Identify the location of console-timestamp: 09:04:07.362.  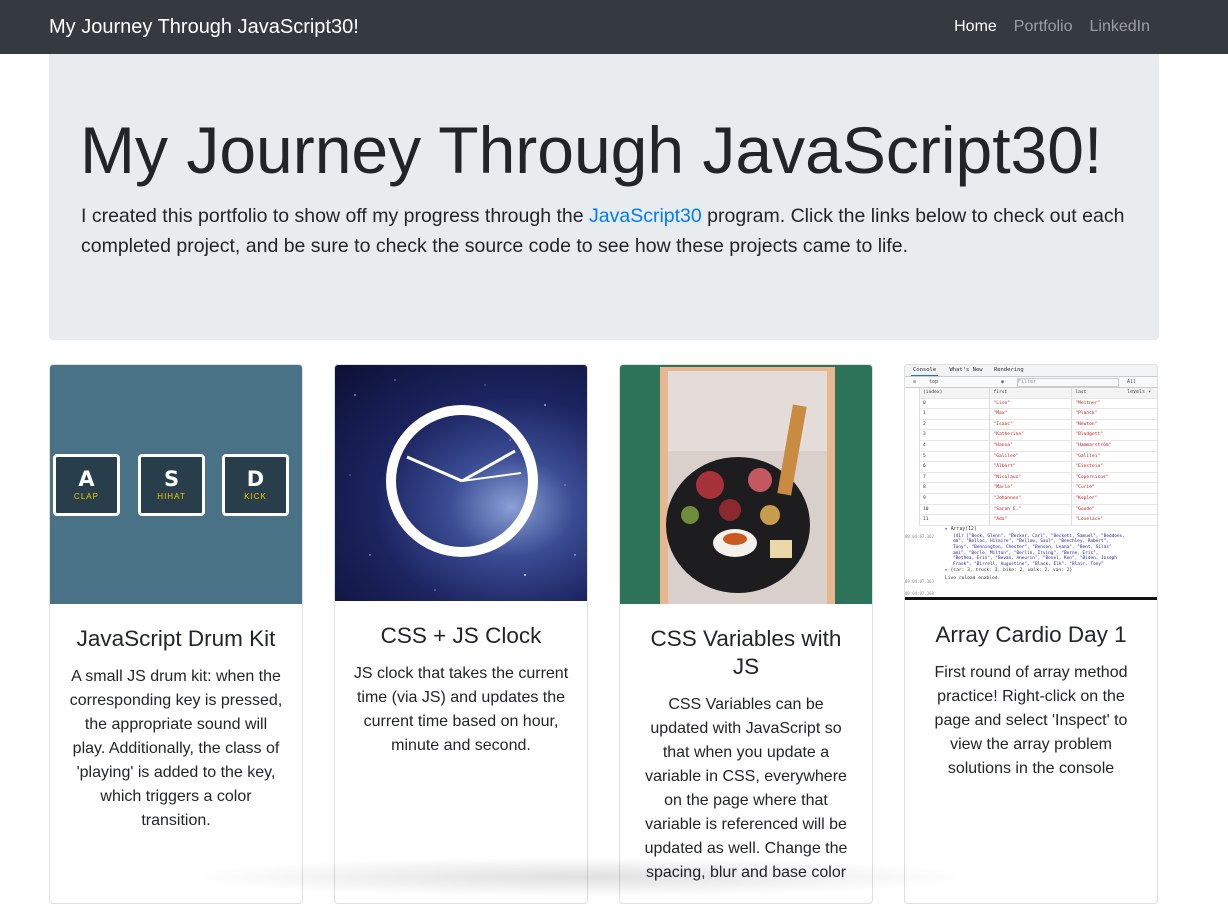
(919, 536).